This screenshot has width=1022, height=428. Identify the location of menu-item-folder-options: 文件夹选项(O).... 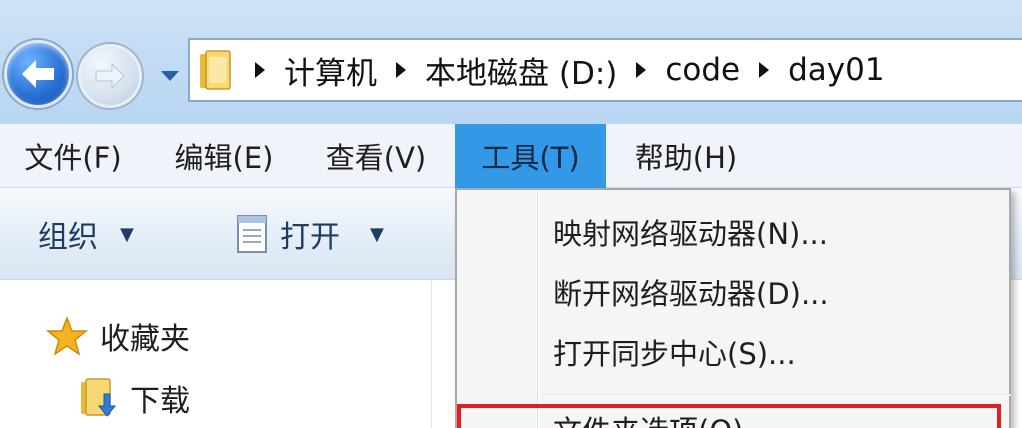
(662, 418).